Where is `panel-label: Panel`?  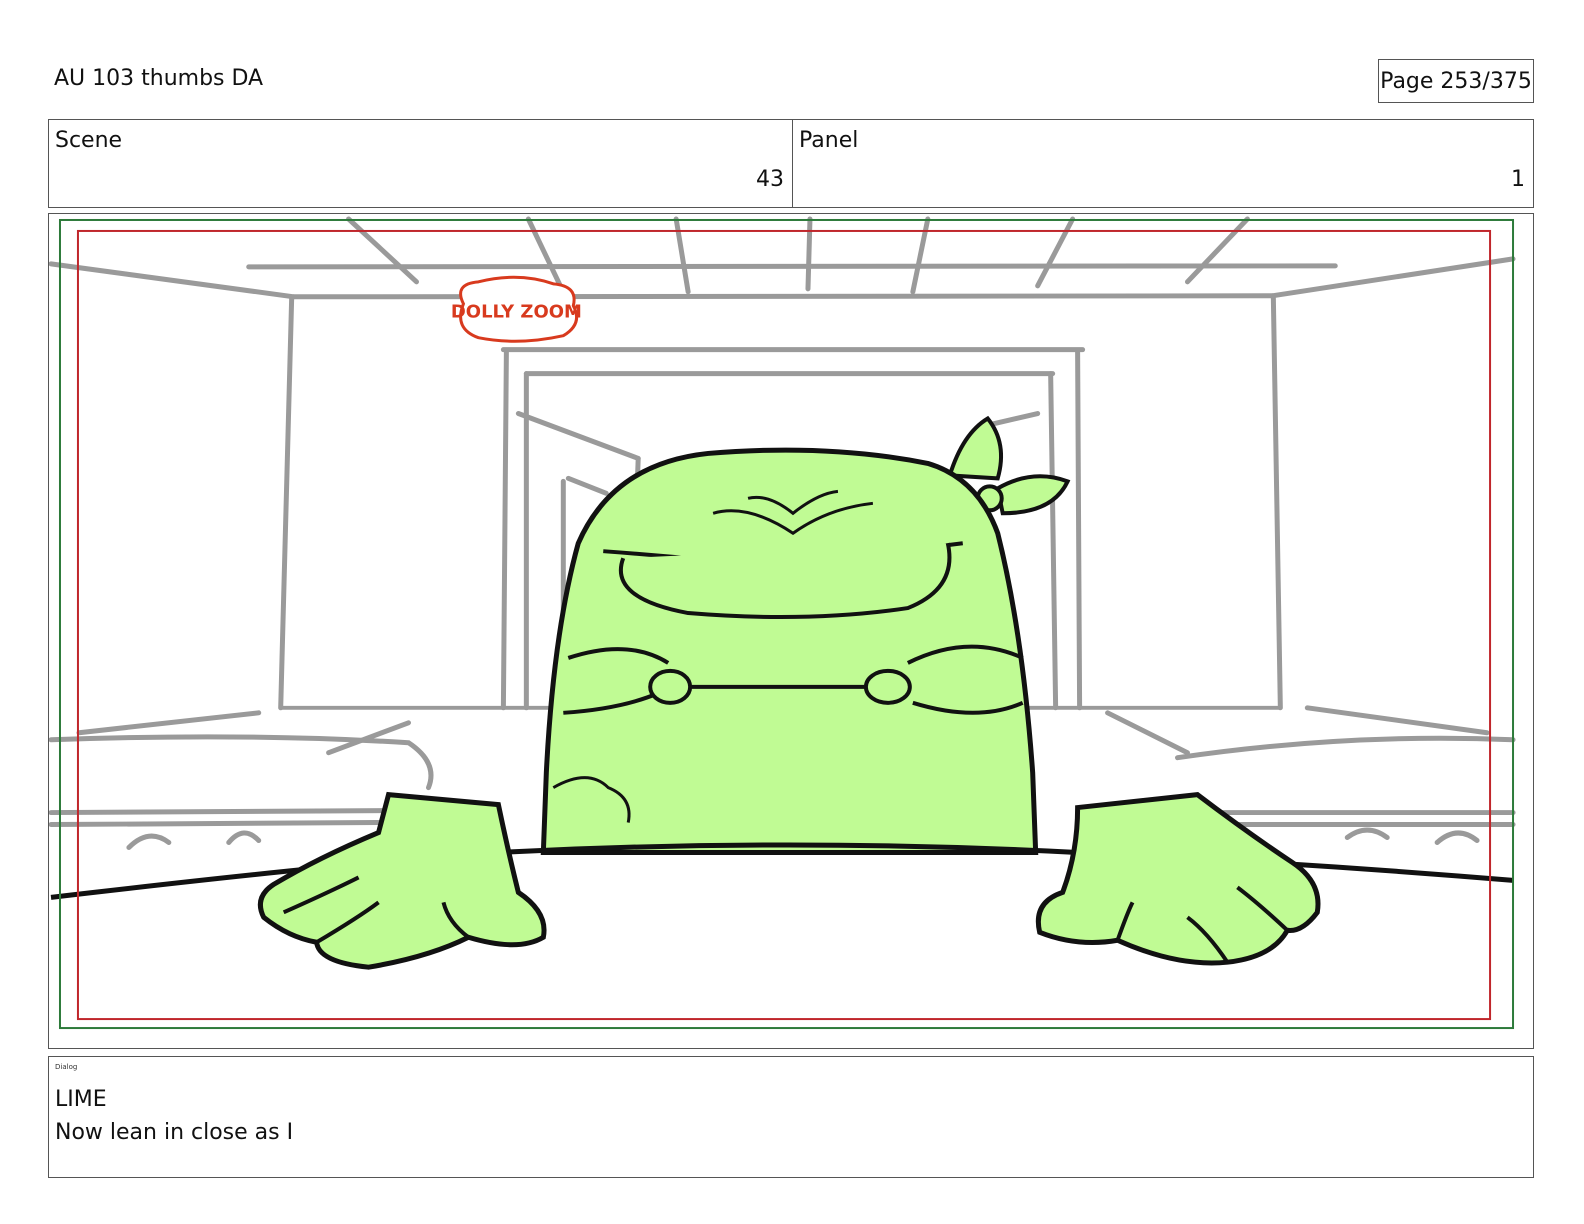 panel-label: Panel is located at coordinates (829, 140).